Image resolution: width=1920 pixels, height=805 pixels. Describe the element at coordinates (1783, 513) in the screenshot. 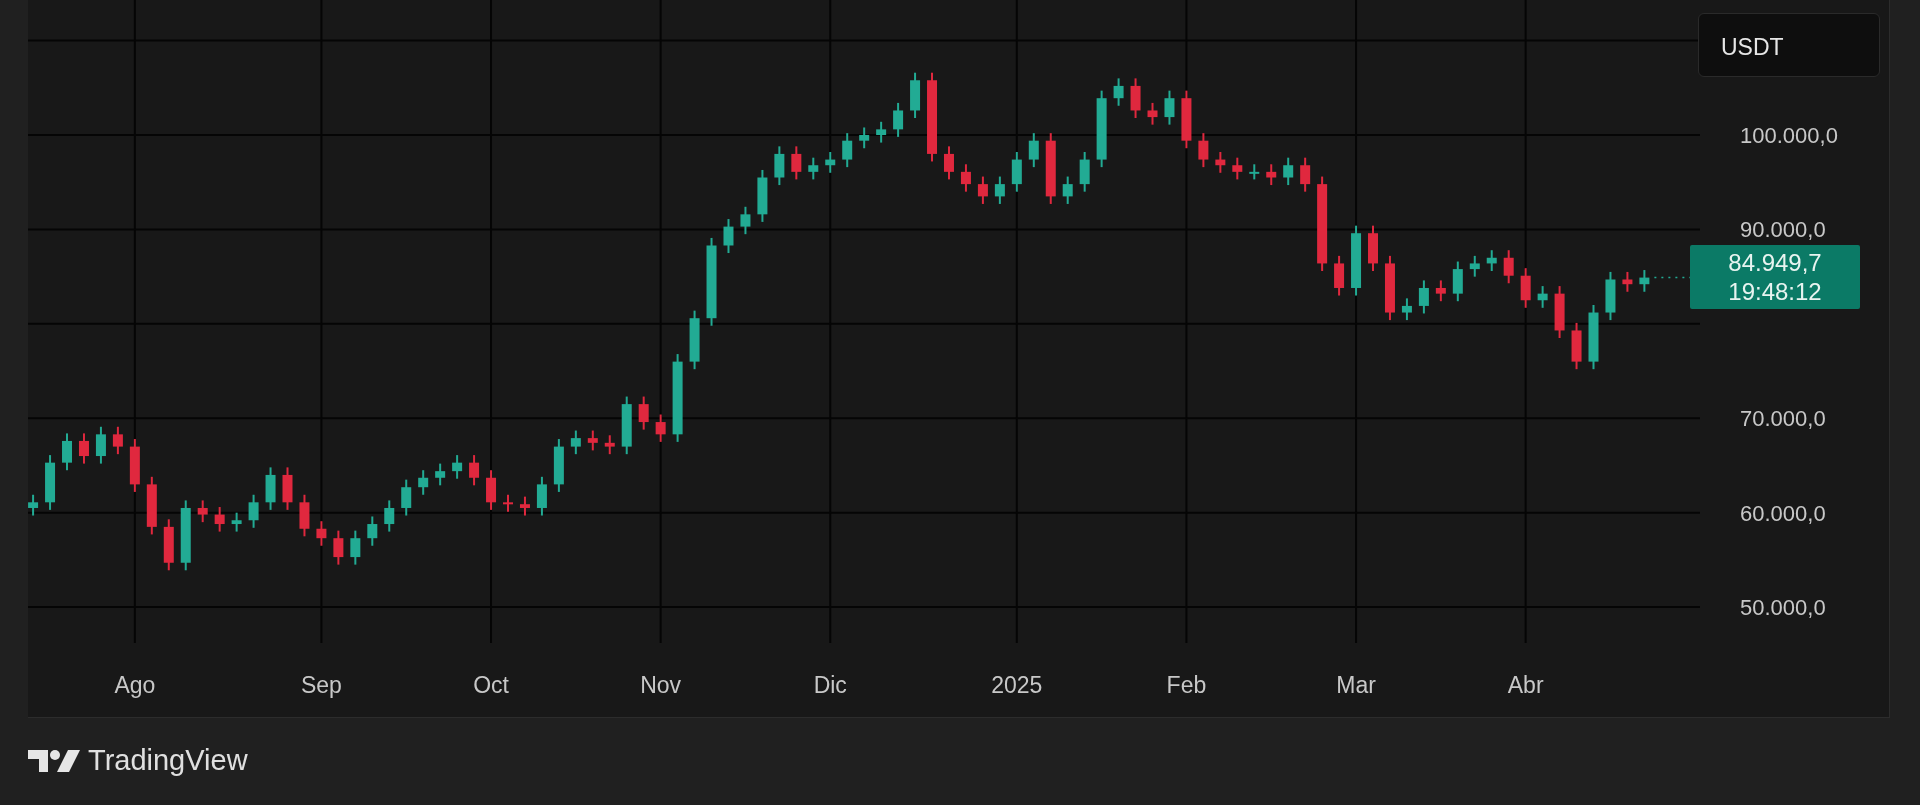

I see `price-axis-label: 60.000,0` at that location.